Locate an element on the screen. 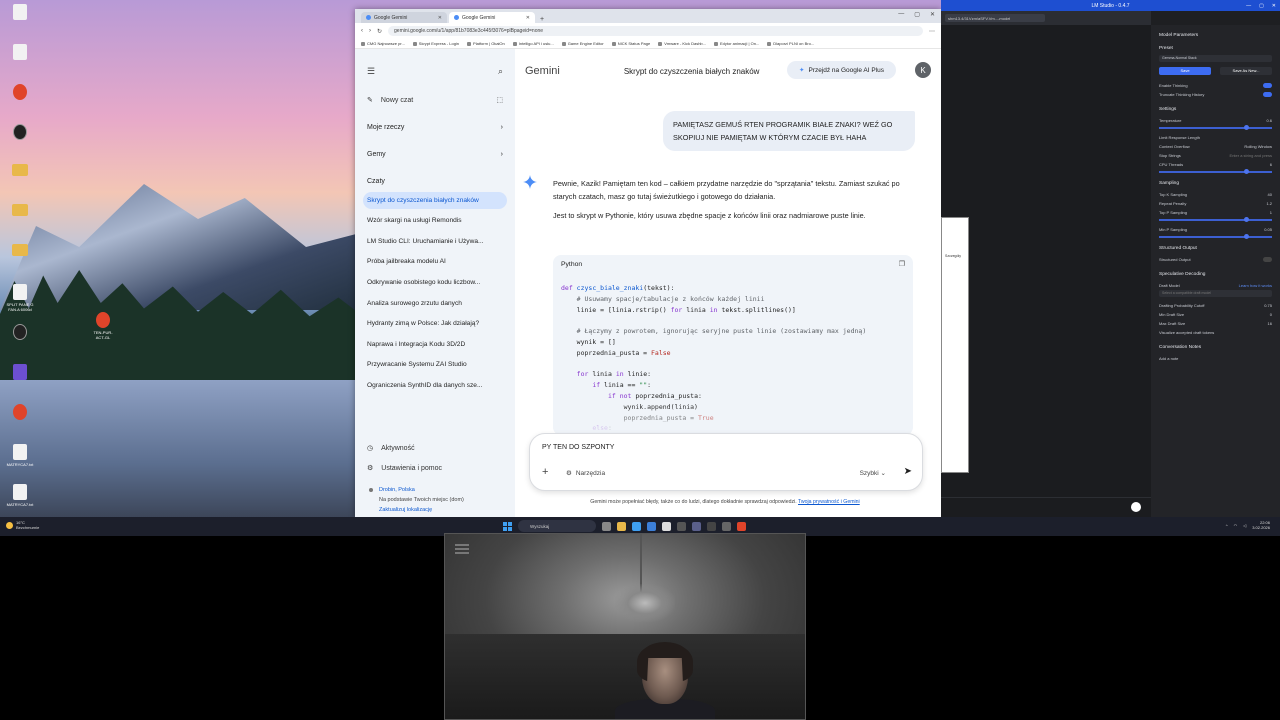  forward-icon: › is located at coordinates (370, 31).